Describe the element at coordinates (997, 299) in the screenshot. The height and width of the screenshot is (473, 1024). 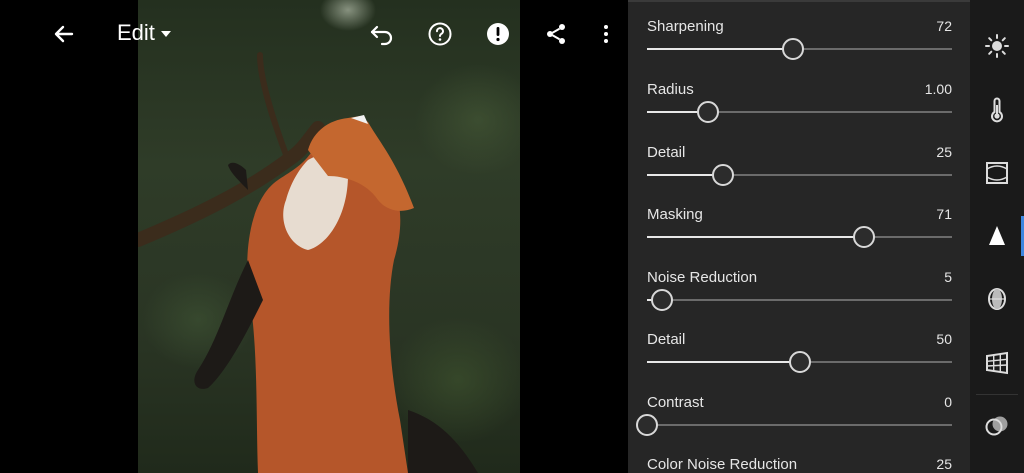
I see `optics-icon` at that location.